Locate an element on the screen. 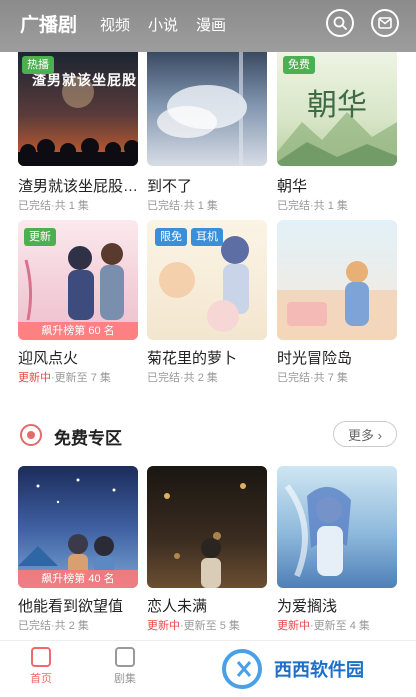 This screenshot has width=416, height=697. card-title: 迎风点火 is located at coordinates (48, 358).